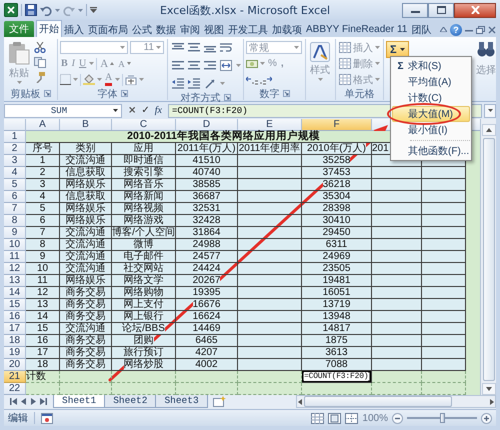 The height and width of the screenshot is (430, 500). Describe the element at coordinates (15, 281) in the screenshot. I see `row-number: 13` at that location.